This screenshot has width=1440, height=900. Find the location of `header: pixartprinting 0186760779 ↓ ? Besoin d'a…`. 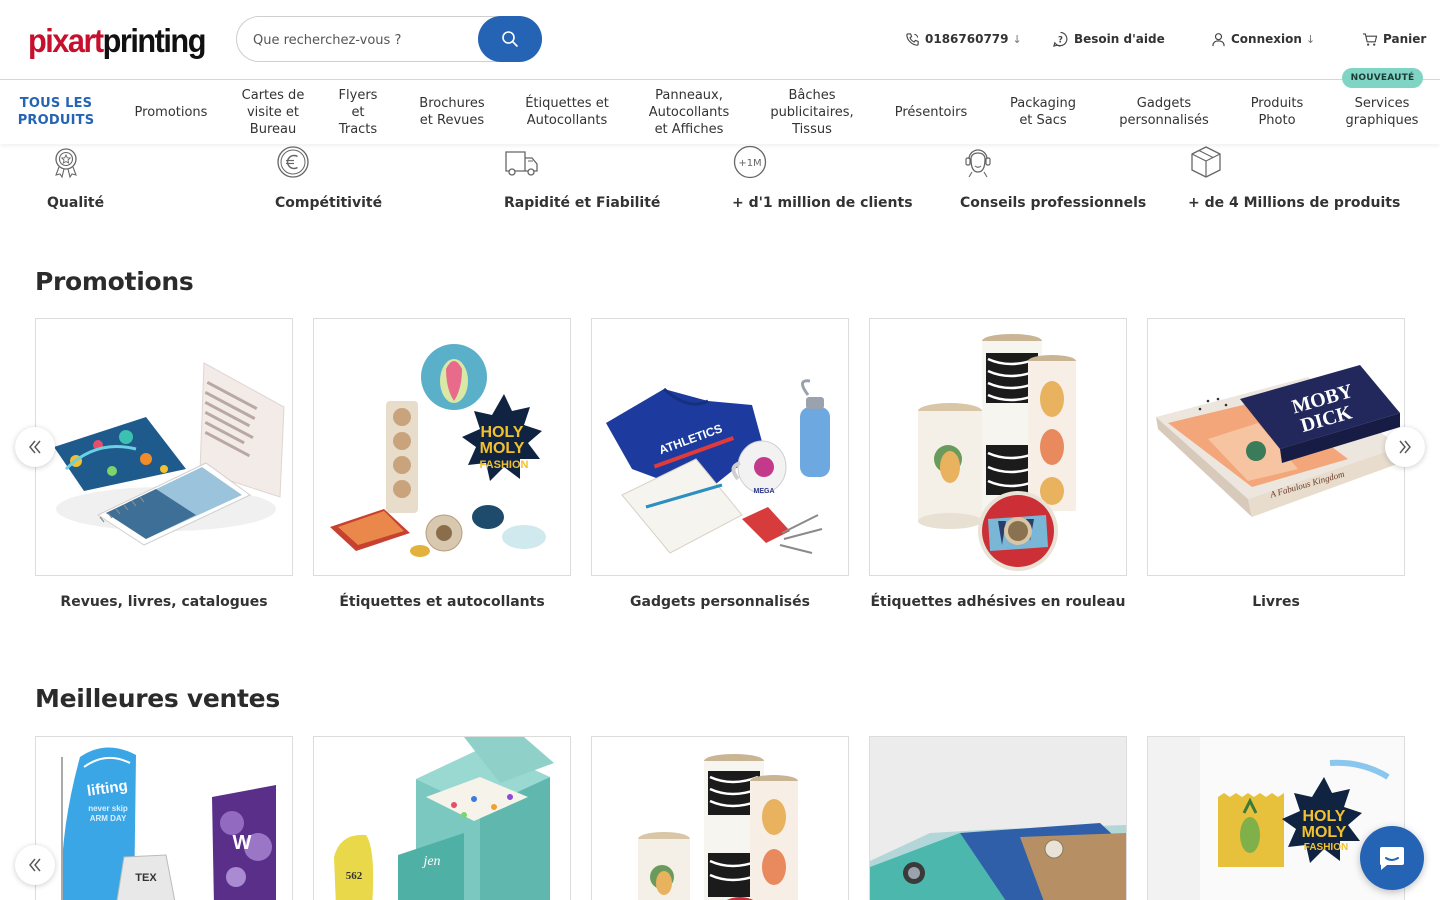

header: pixartprinting 0186760779 ↓ ? Besoin d'a… is located at coordinates (720, 39).